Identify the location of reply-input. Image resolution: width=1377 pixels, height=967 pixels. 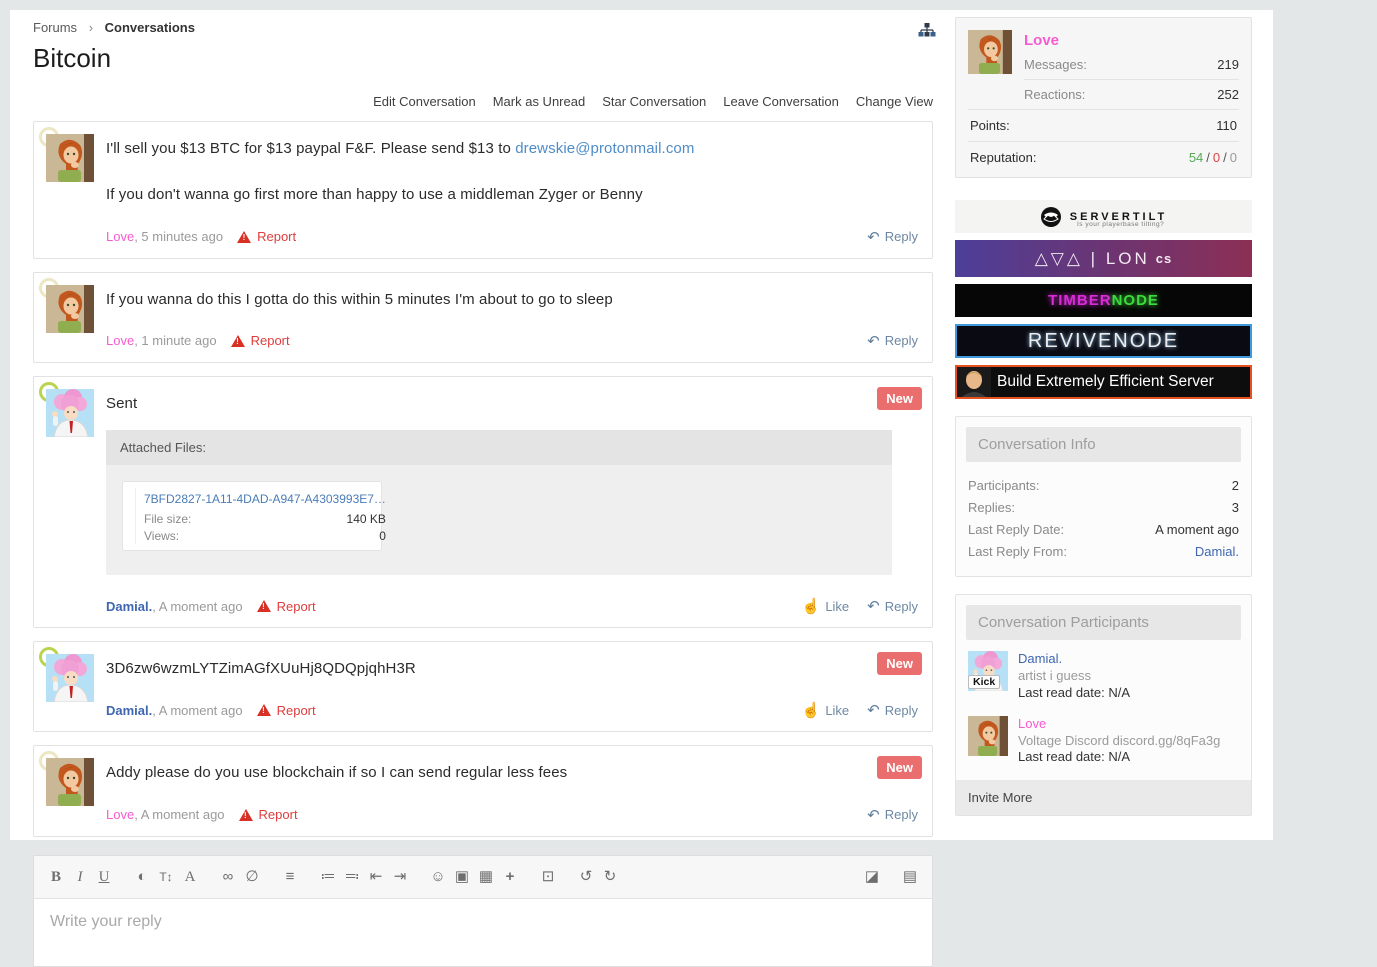
(483, 929).